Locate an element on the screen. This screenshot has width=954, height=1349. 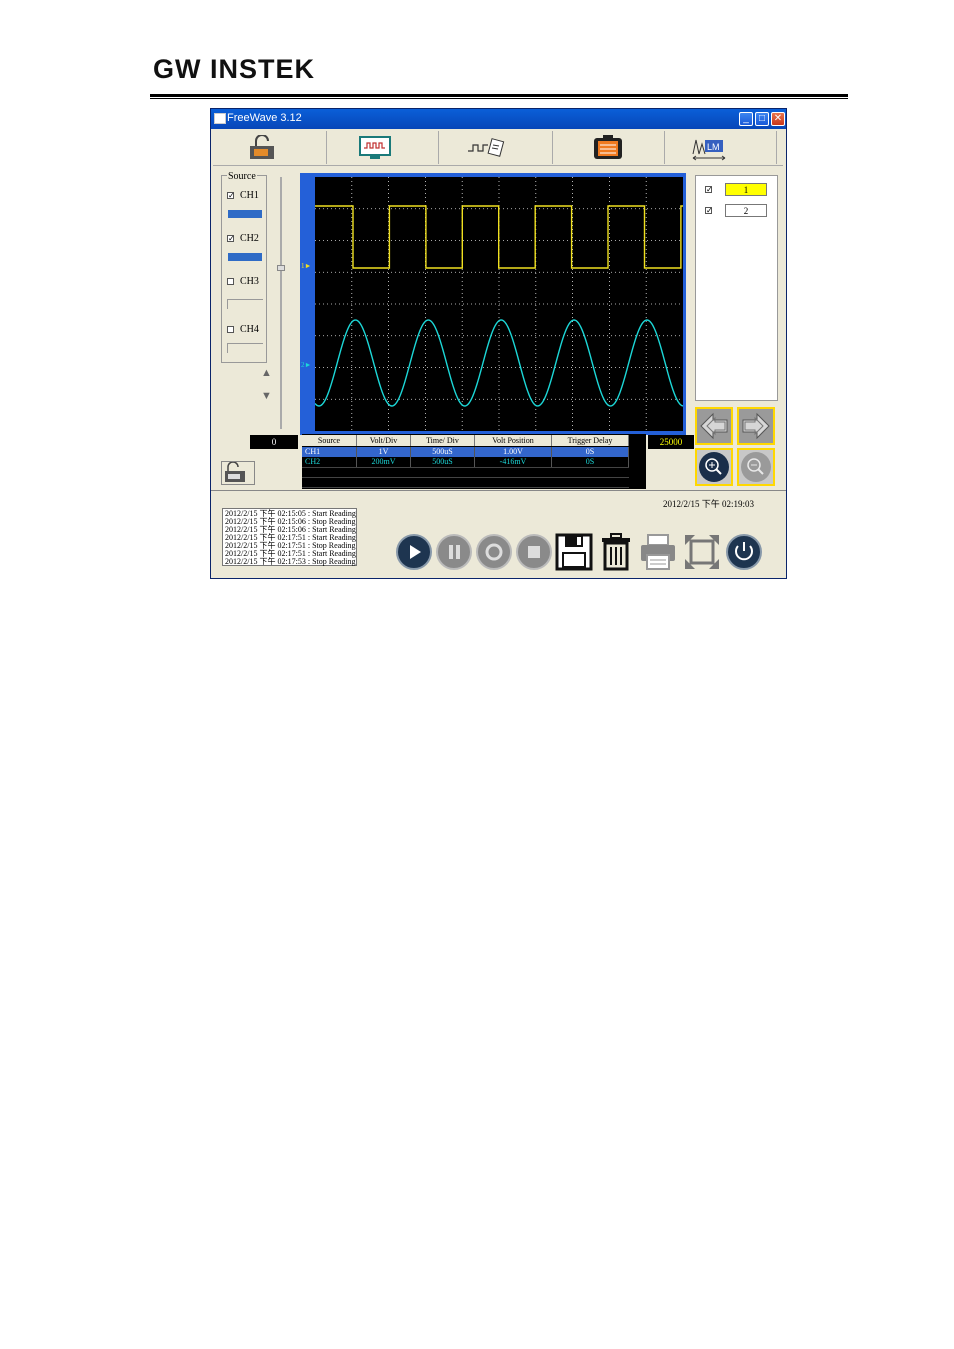
fullscreen-icon is located at coordinates (702, 552).